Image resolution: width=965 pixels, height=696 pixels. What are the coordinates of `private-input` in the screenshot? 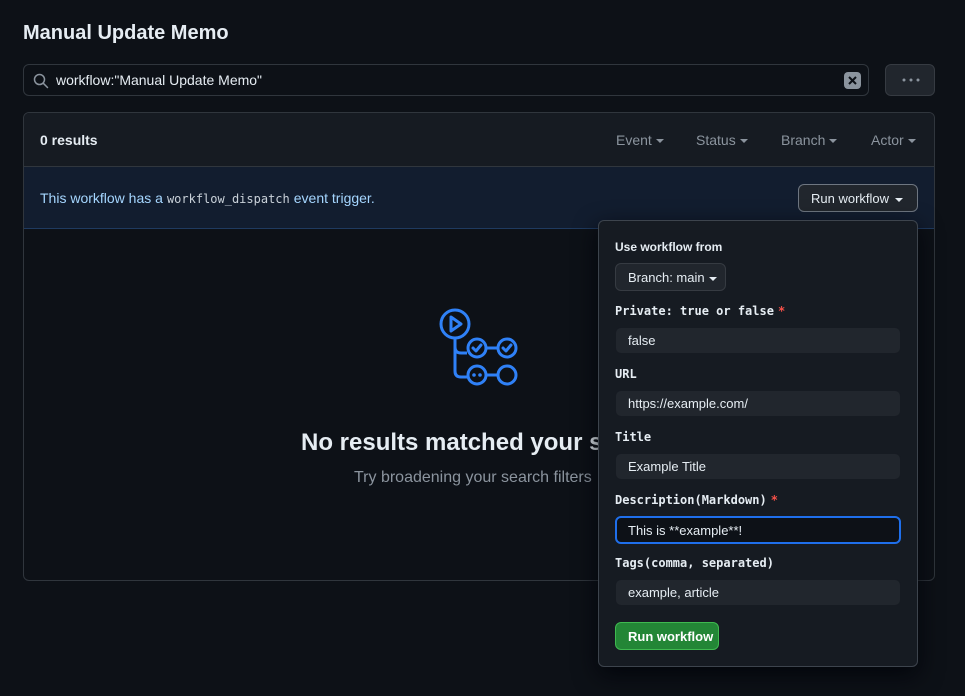 It's located at (758, 340).